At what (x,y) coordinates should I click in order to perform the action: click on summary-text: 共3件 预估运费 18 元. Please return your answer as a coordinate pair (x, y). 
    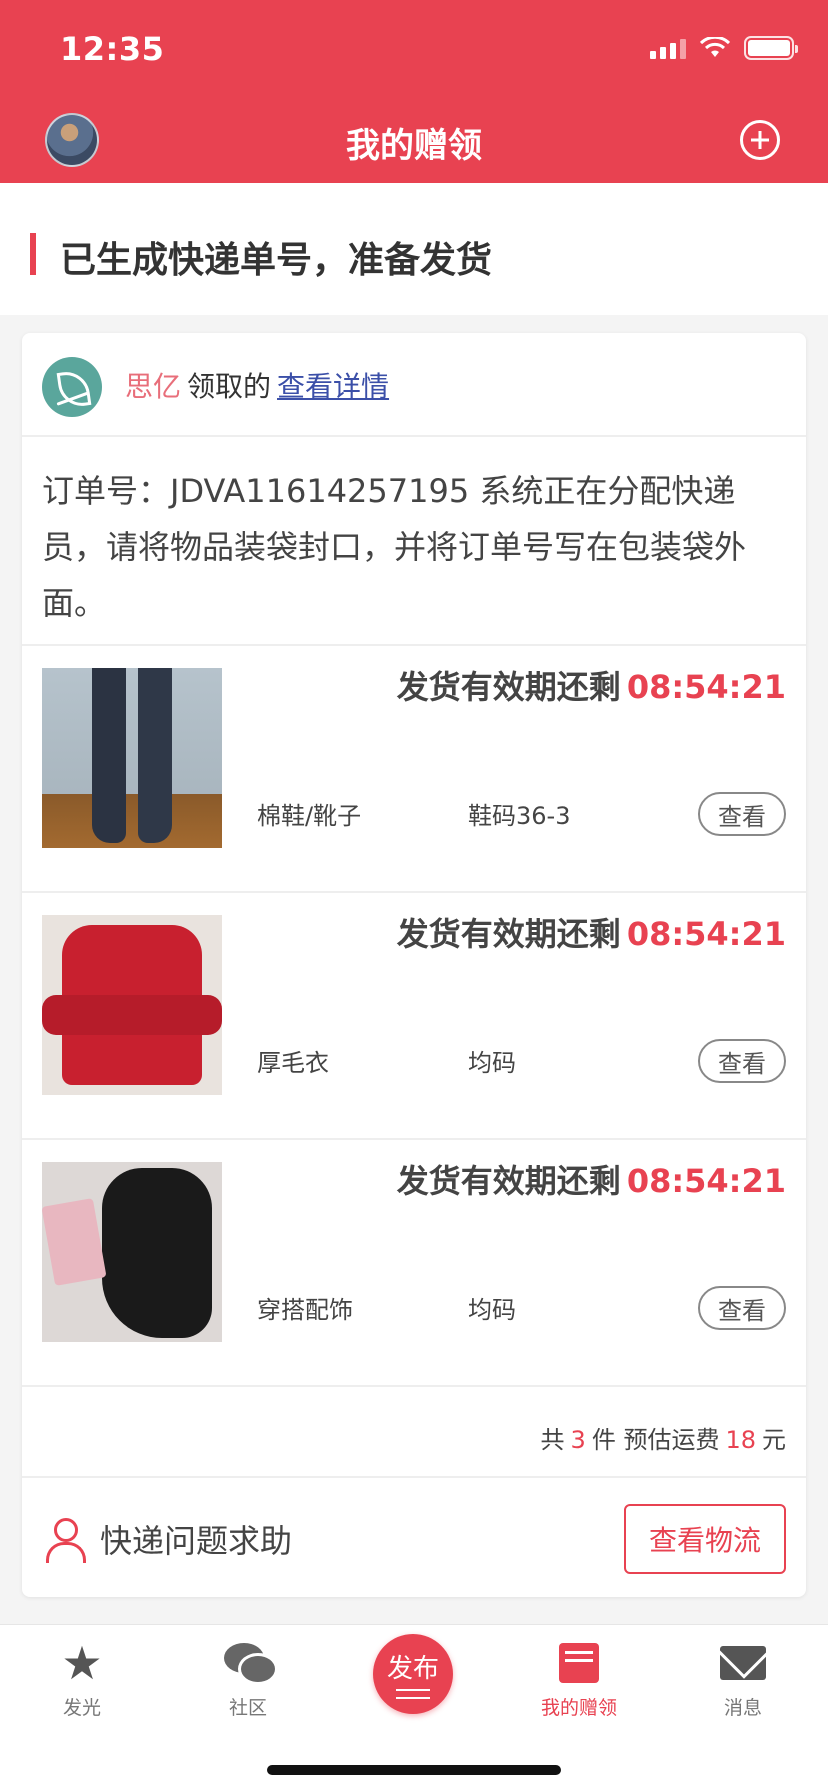
    Looking at the image, I should click on (663, 1437).